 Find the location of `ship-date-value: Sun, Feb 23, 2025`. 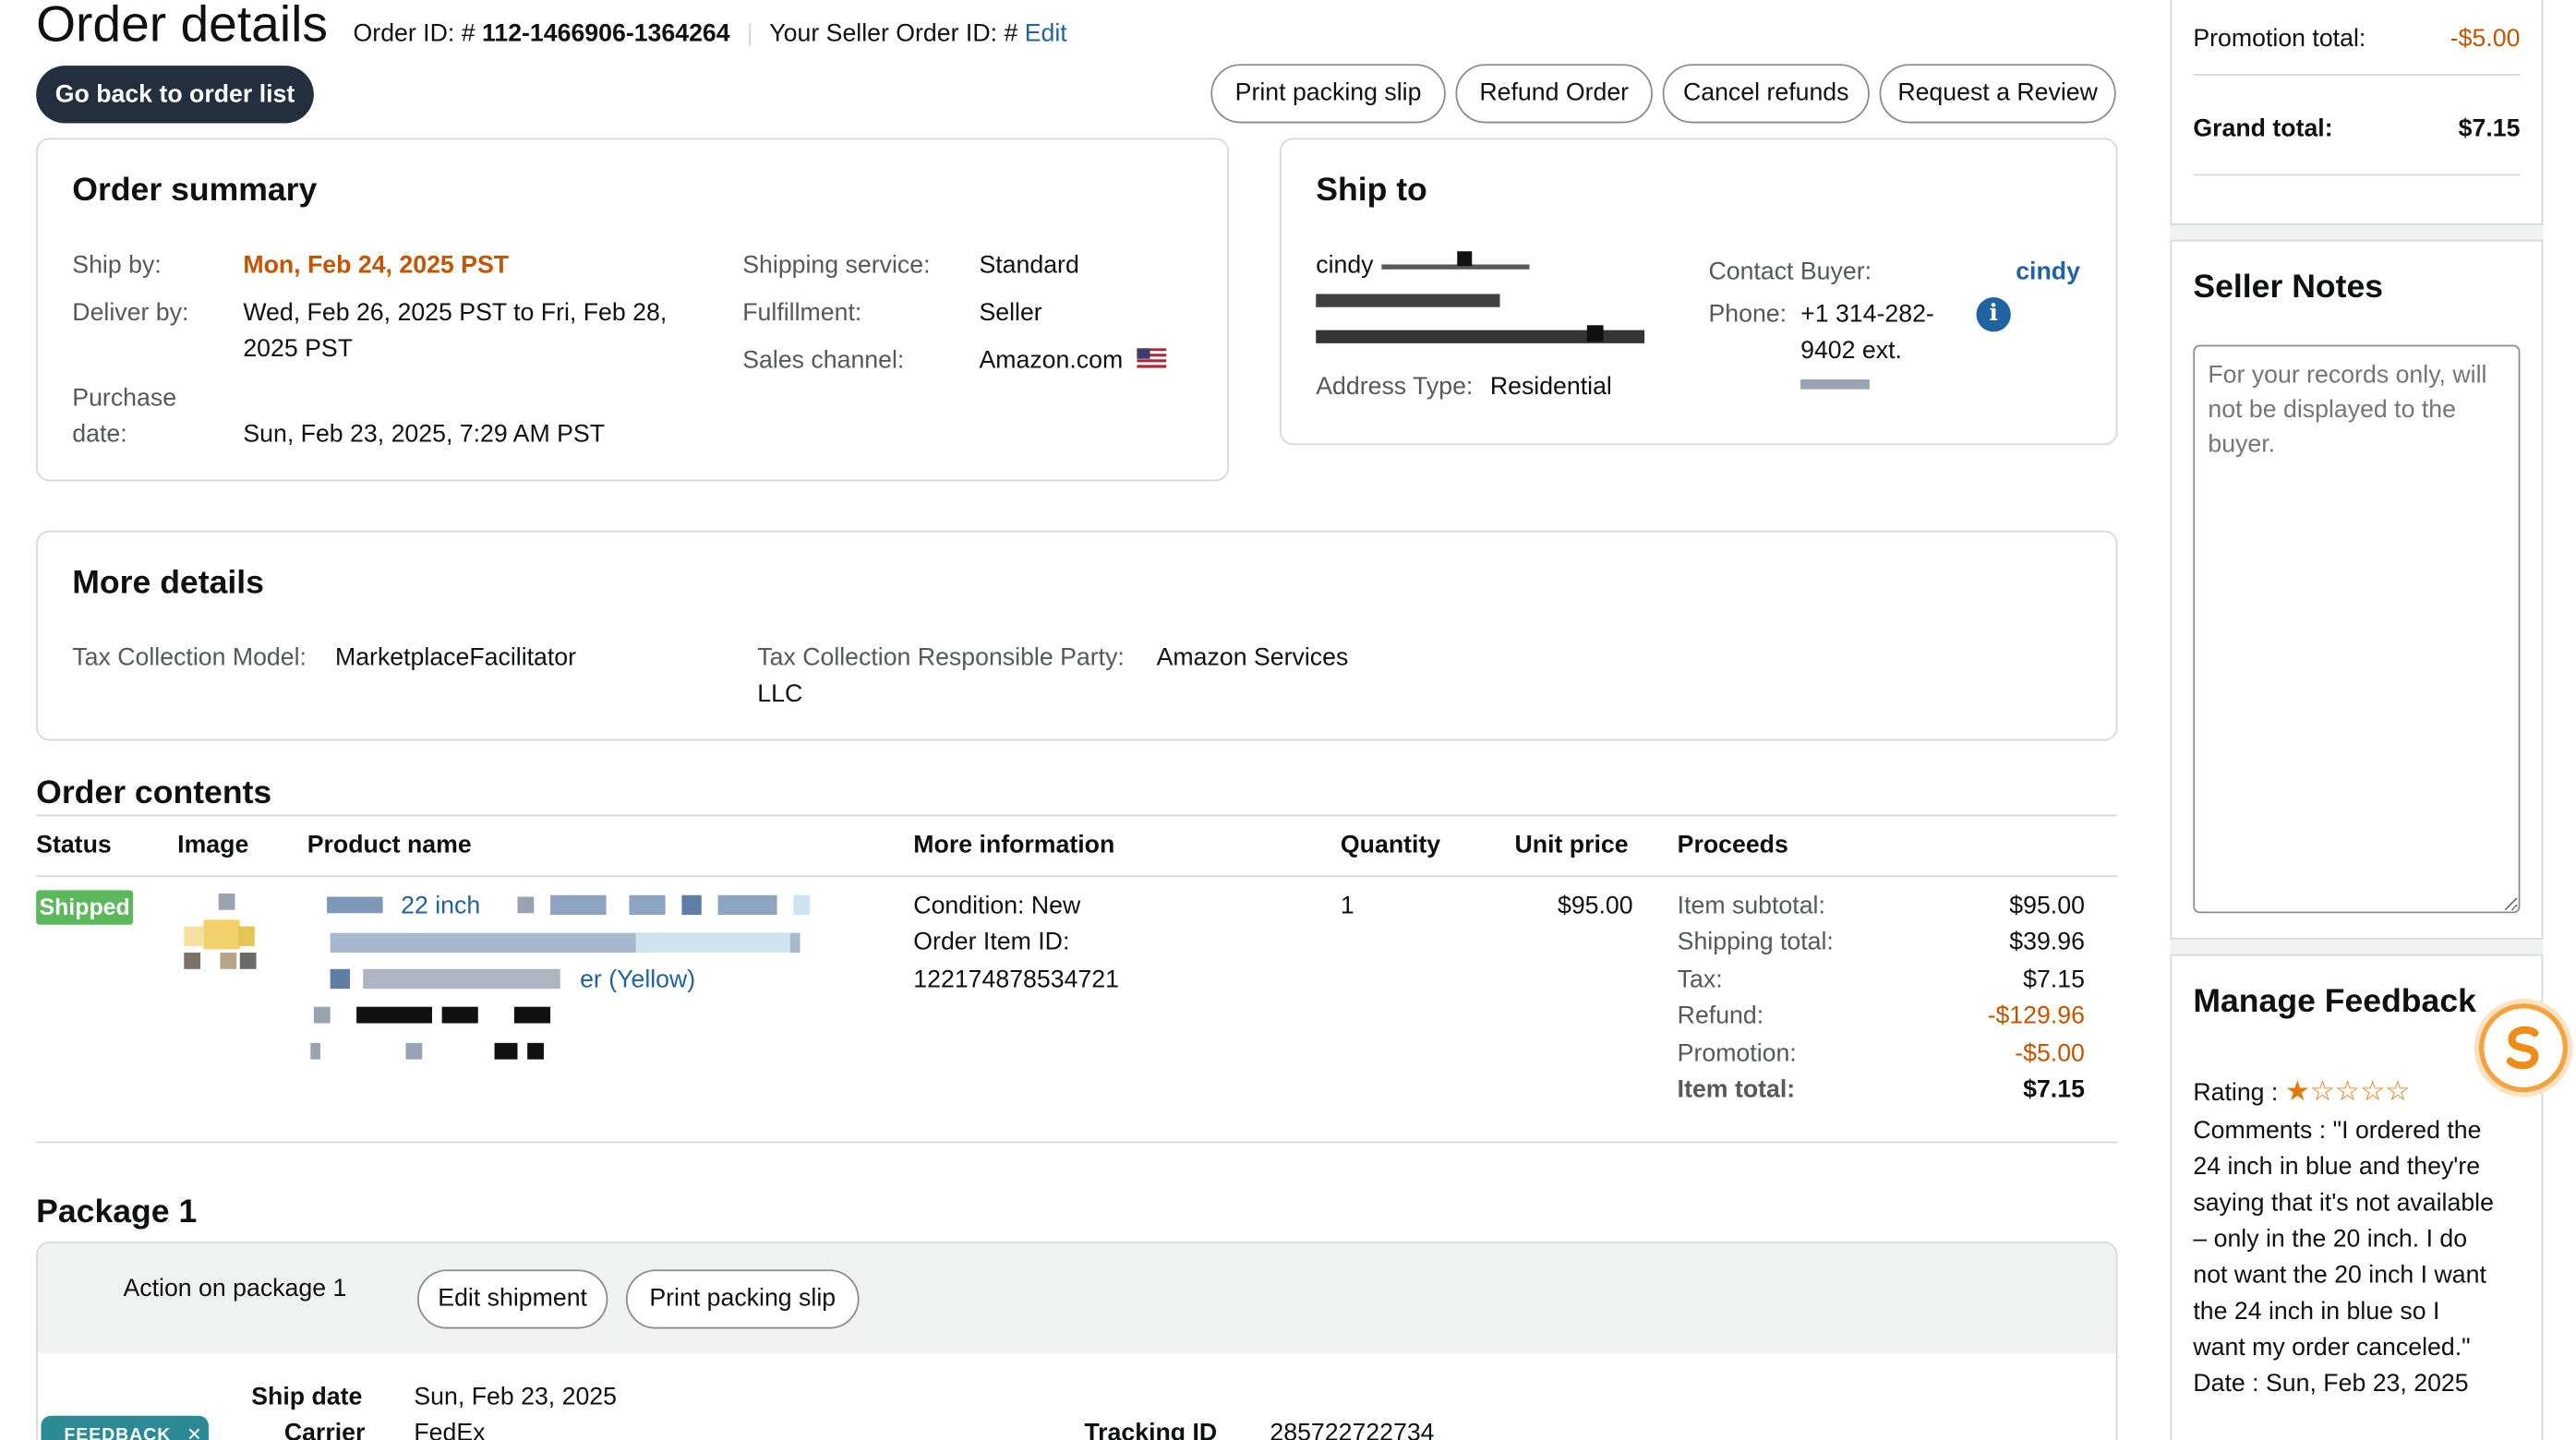

ship-date-value: Sun, Feb 23, 2025 is located at coordinates (516, 1397).